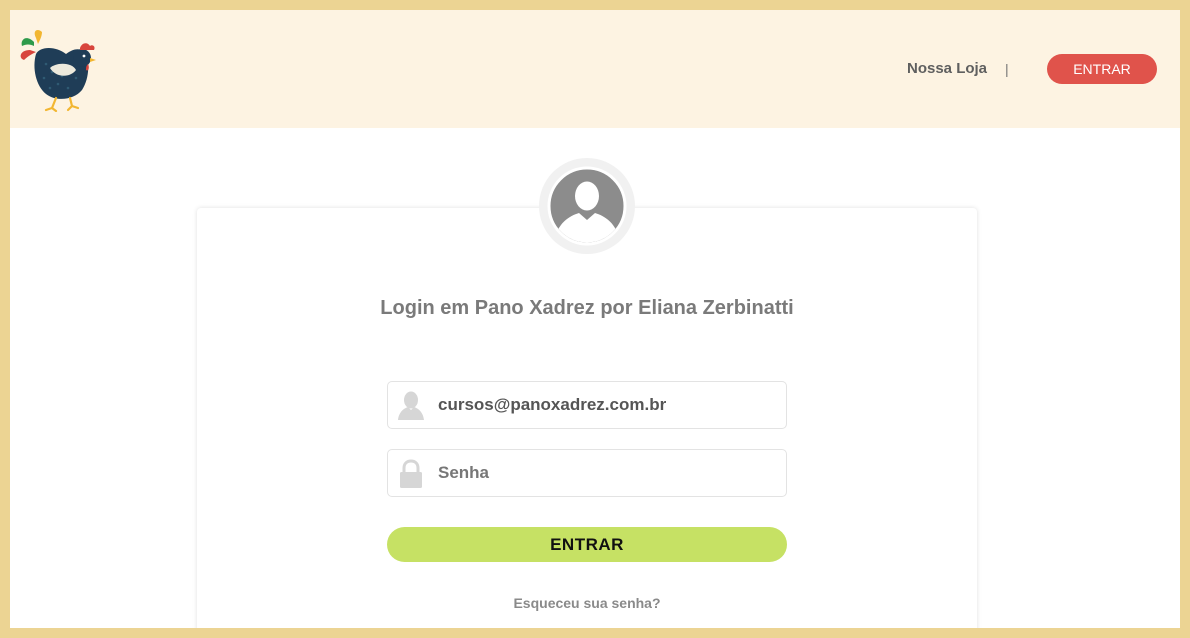 The image size is (1190, 638). I want to click on rooster-logo, so click(60, 70).